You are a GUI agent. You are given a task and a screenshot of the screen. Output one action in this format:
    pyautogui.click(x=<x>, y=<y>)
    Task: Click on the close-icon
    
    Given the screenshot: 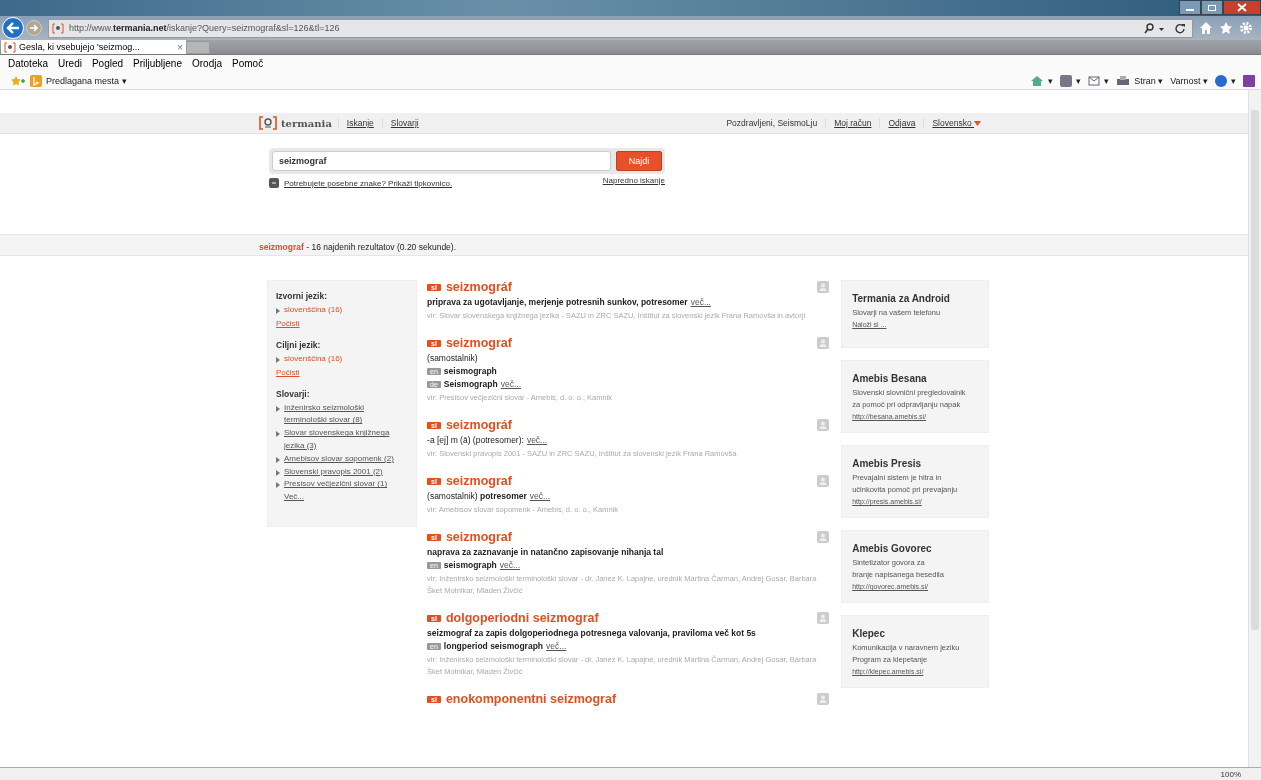 What is the action you would take?
    pyautogui.click(x=1242, y=7)
    